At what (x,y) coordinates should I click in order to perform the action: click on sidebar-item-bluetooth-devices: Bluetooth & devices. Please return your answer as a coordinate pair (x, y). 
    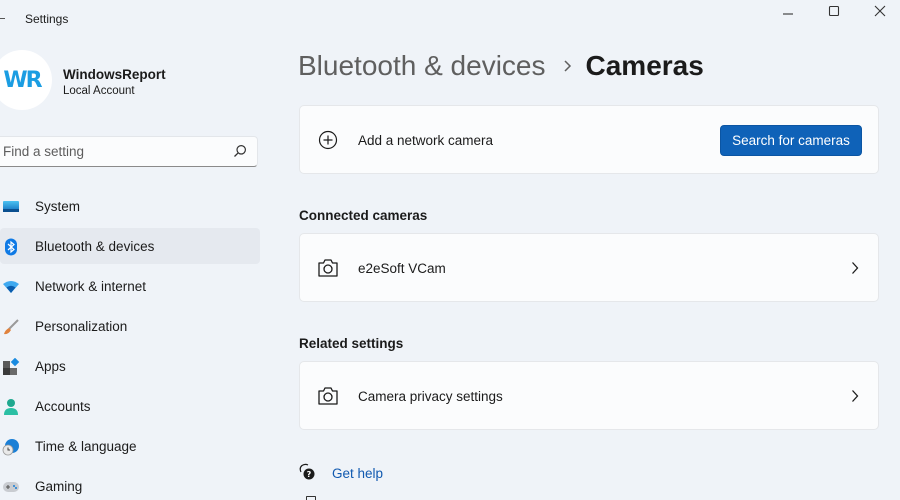
    Looking at the image, I should click on (130, 246).